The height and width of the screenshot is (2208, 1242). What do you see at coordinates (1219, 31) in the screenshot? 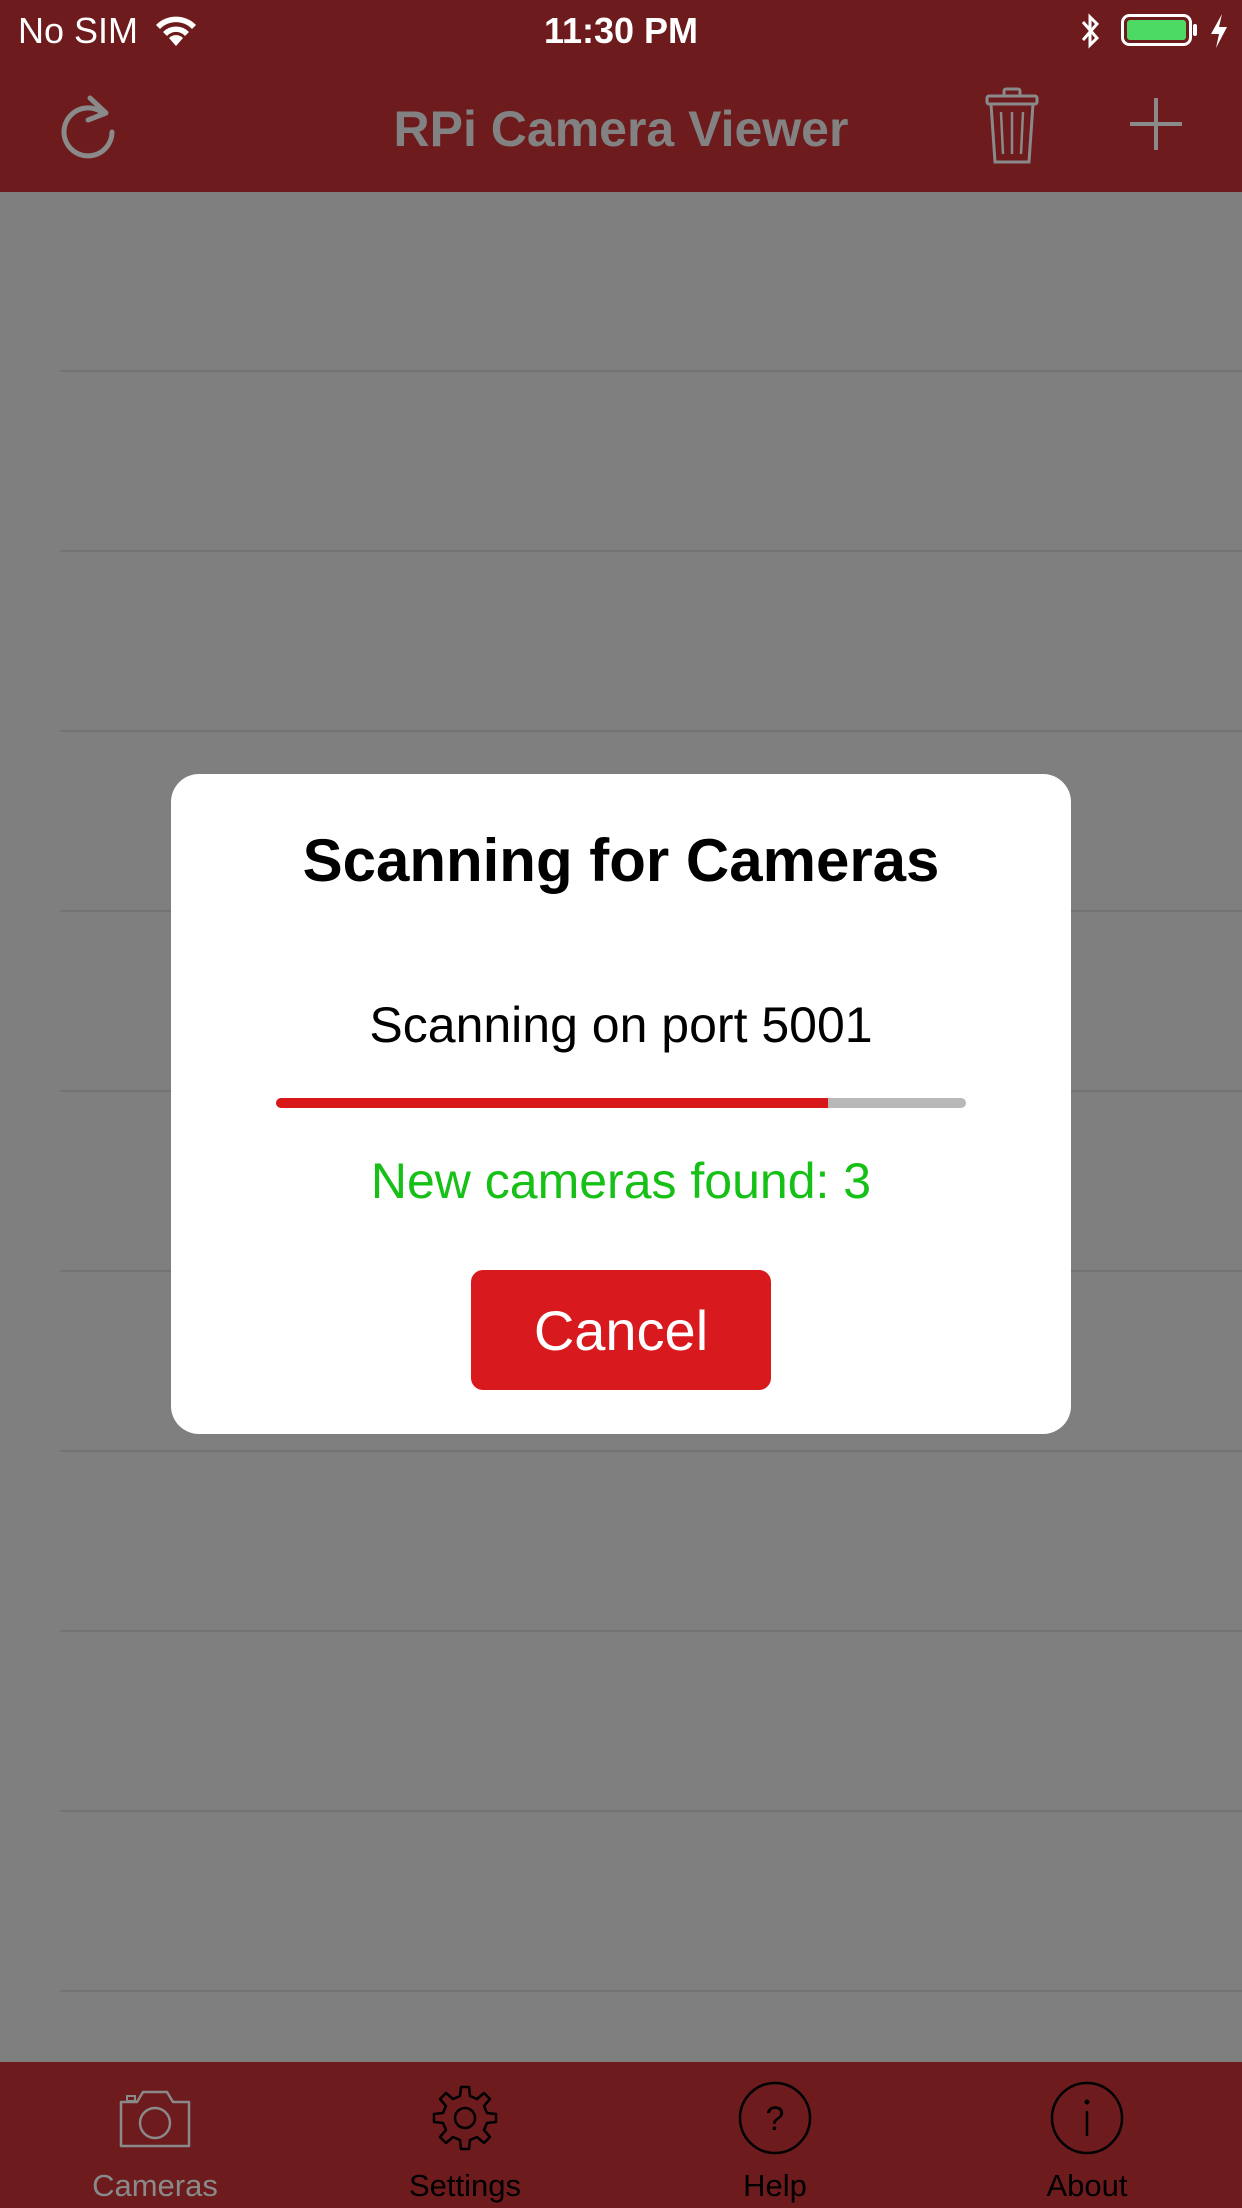
I see `charging-bolt-icon` at bounding box center [1219, 31].